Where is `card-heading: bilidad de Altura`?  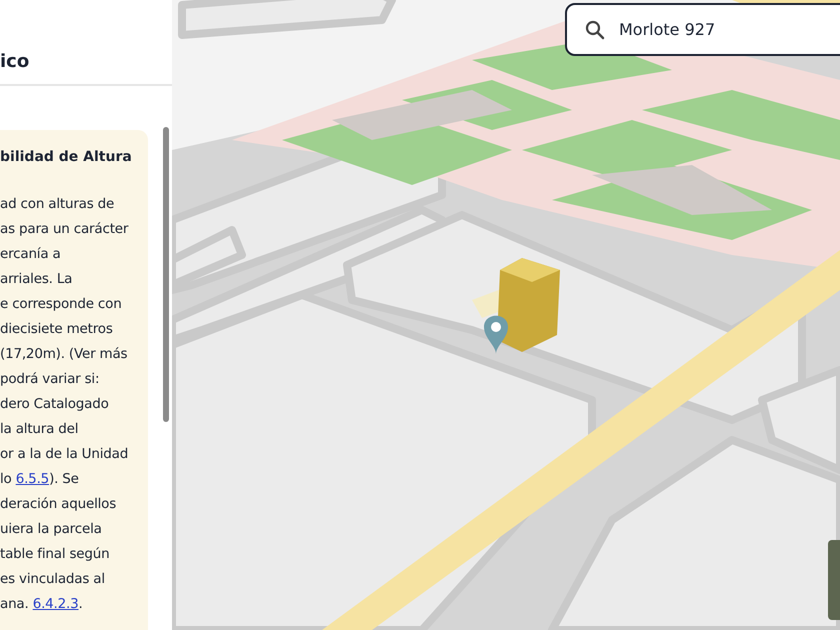 card-heading: bilidad de Altura is located at coordinates (66, 157).